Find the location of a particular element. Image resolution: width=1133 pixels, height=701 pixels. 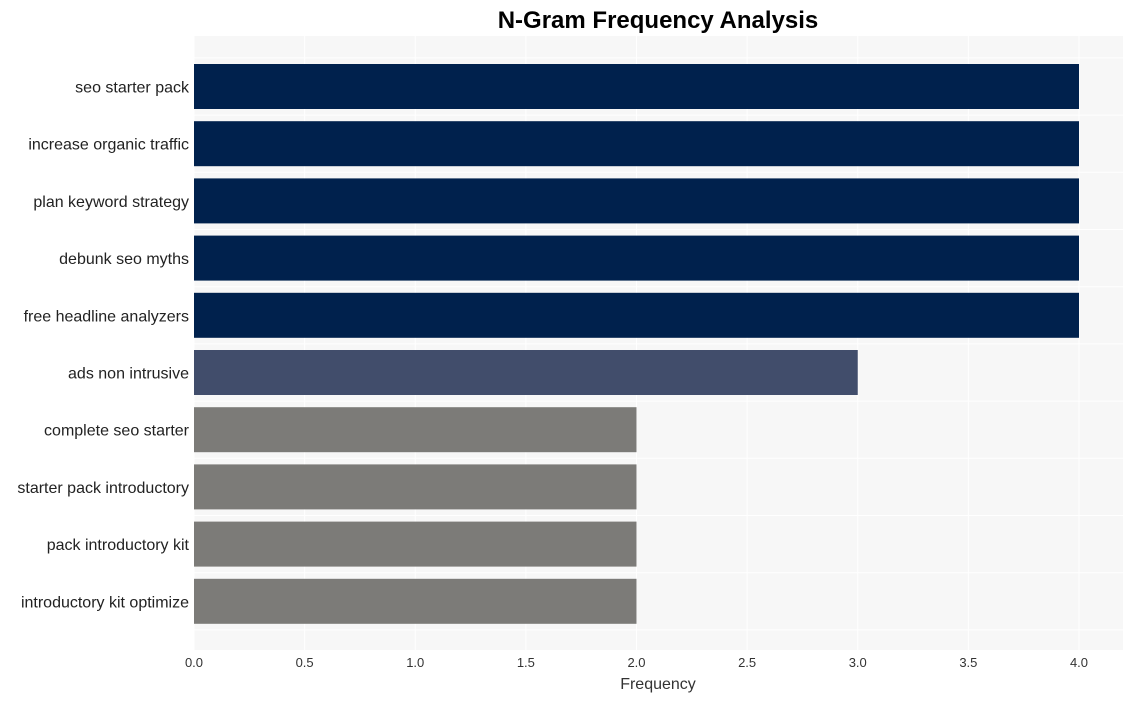

y-category-label: ads non intrusive is located at coordinates (128, 374).